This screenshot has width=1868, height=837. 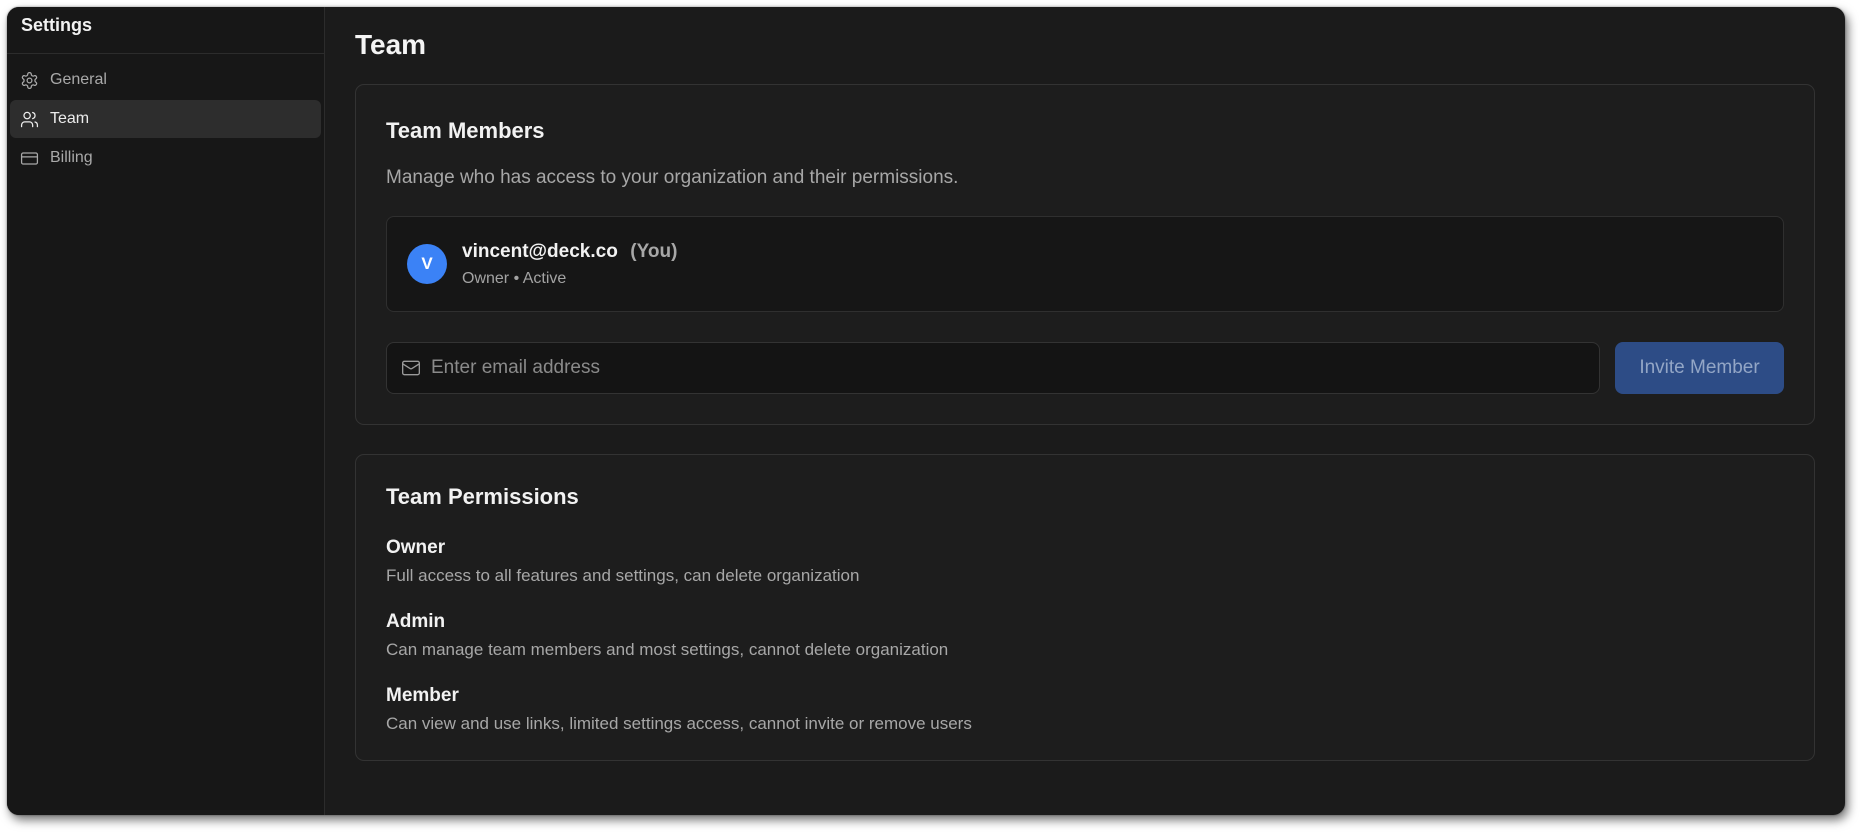 What do you see at coordinates (569, 264) in the screenshot?
I see `member-info: vincent@deck.co (You) Owner • Active` at bounding box center [569, 264].